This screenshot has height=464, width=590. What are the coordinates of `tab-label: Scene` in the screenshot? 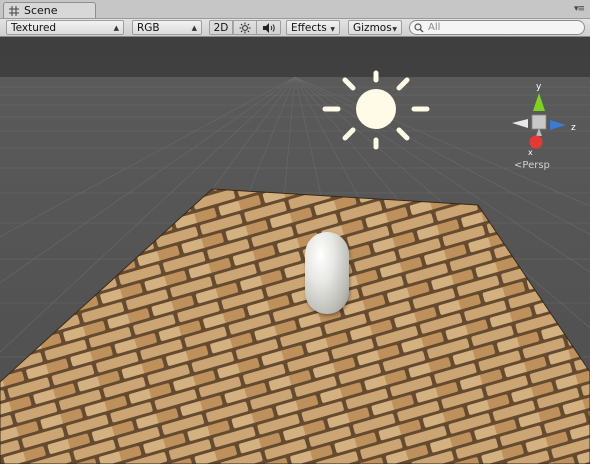 It's located at (41, 10).